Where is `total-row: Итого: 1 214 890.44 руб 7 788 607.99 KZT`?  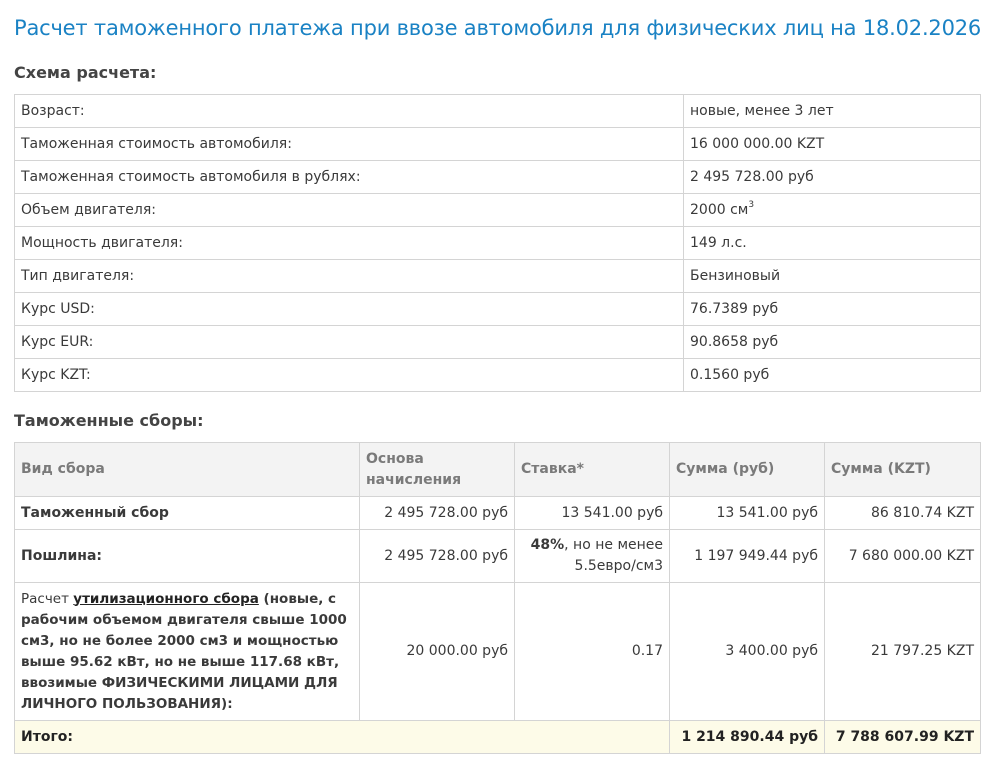
total-row: Итого: 1 214 890.44 руб 7 788 607.99 KZT is located at coordinates (497, 737).